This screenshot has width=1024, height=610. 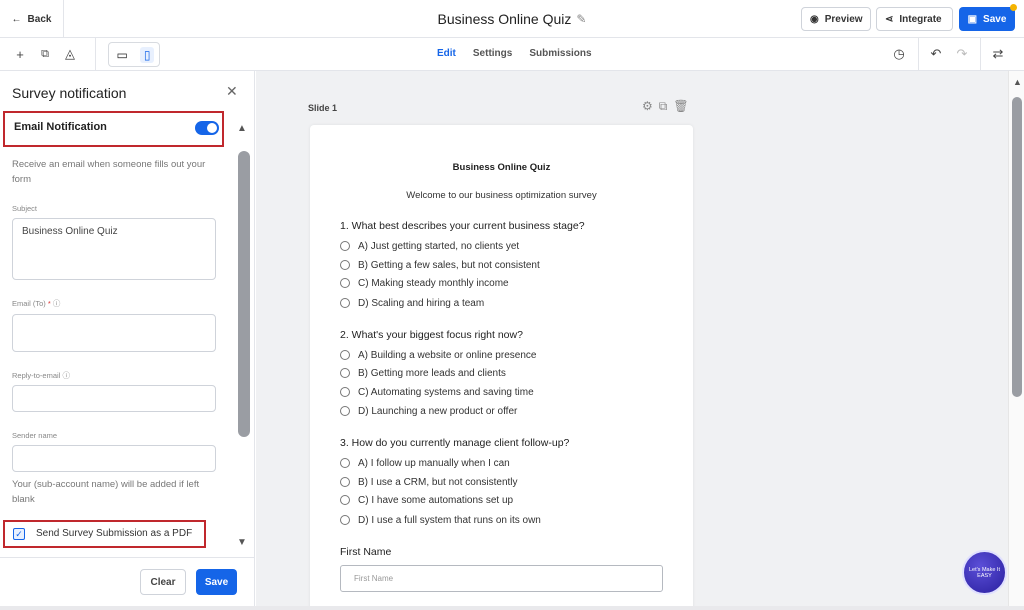 I want to click on copy-icon: ⧉, so click(x=663, y=106).